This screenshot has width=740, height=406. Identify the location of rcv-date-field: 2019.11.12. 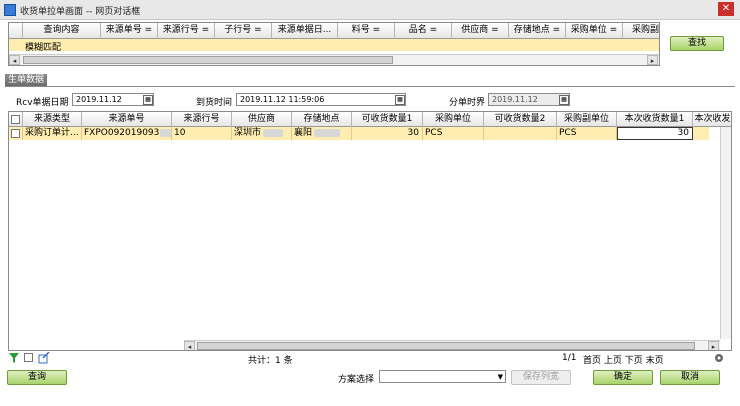
(113, 99).